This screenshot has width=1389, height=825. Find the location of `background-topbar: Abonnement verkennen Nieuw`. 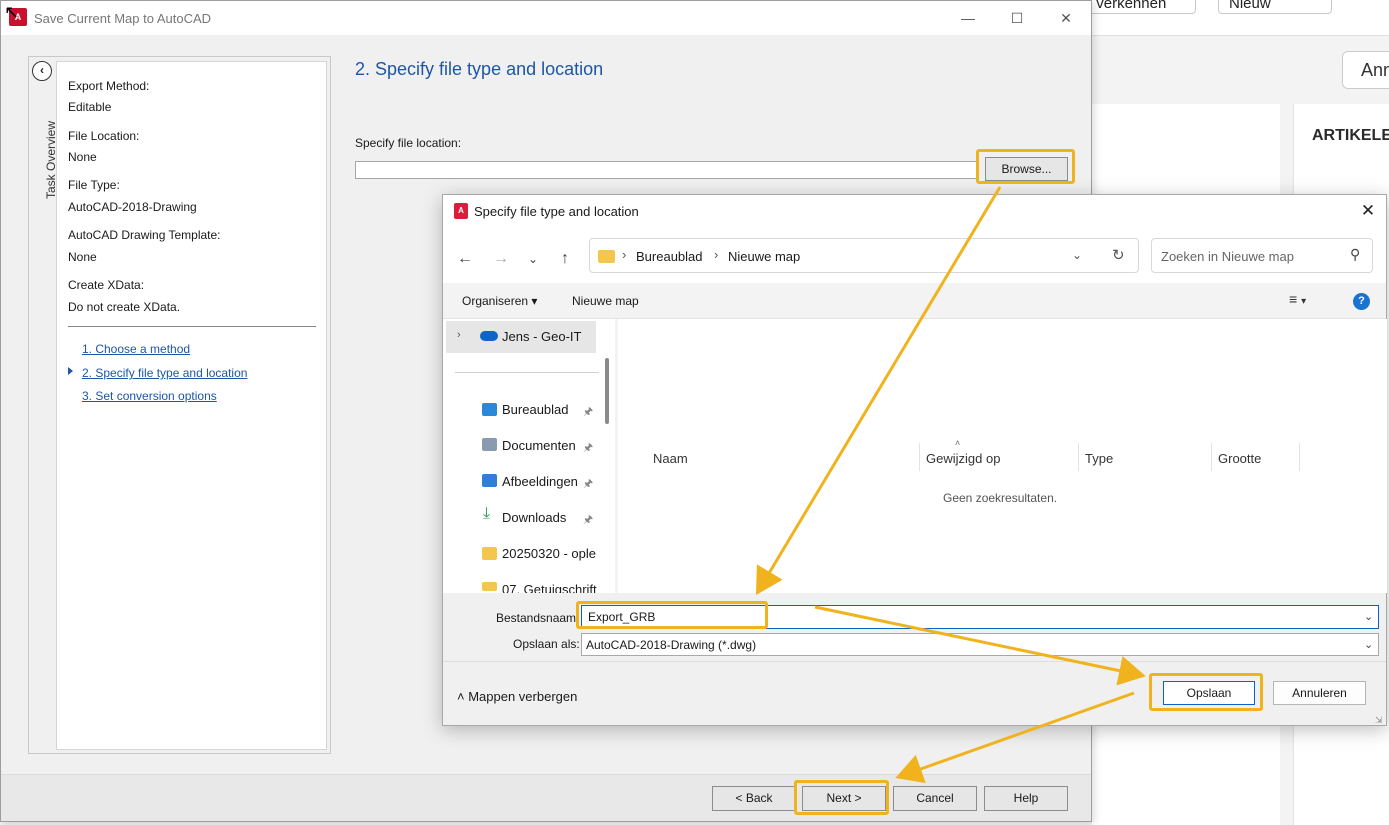

background-topbar: Abonnement verkennen Nieuw is located at coordinates (1192, 18).